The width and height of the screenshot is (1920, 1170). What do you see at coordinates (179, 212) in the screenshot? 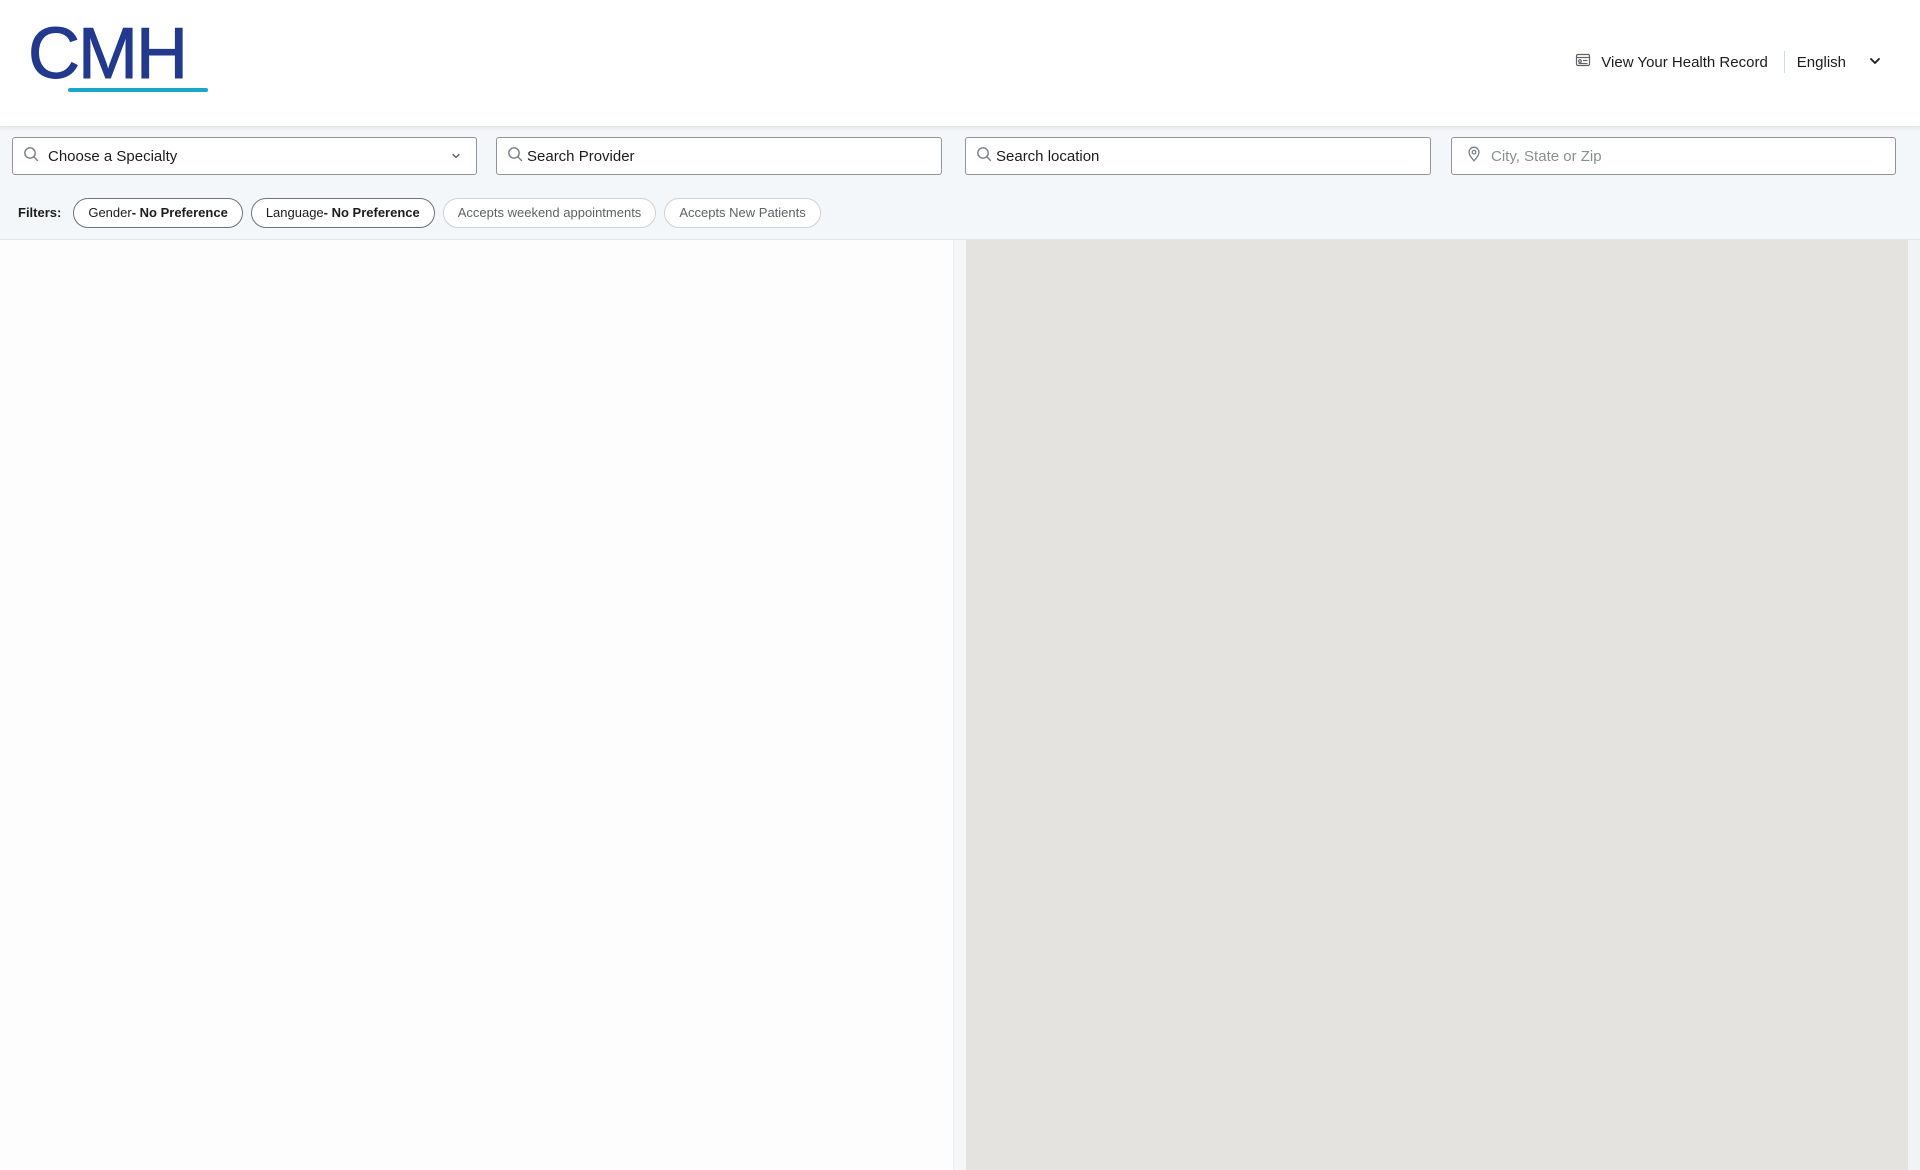
I see `filter-chip-gender-value: - No Preference` at bounding box center [179, 212].